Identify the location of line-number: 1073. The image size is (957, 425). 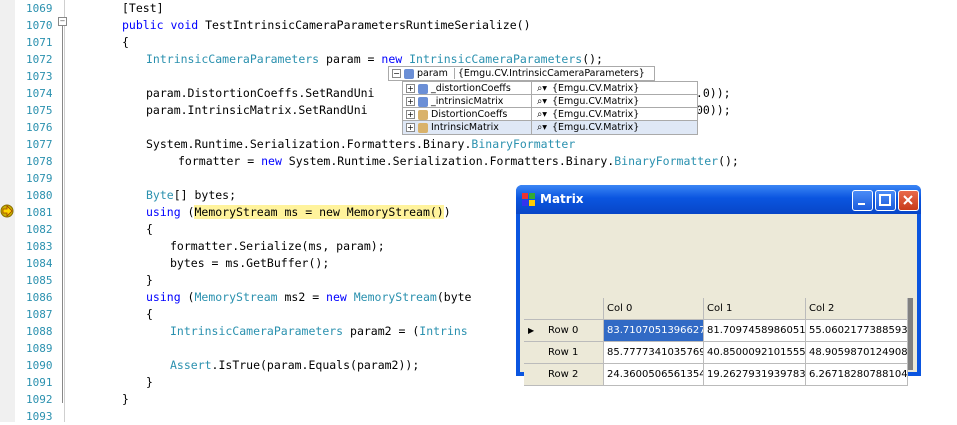
(39, 76).